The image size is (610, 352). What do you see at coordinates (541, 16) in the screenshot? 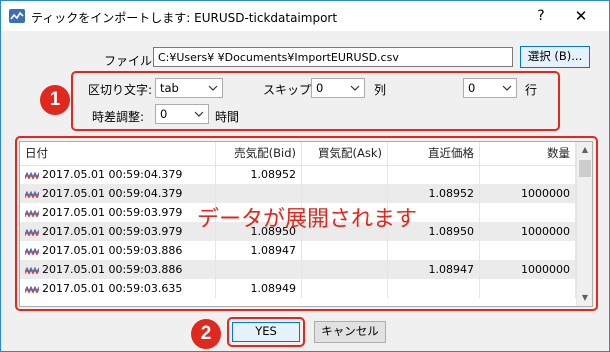
I see `help-button: ?` at bounding box center [541, 16].